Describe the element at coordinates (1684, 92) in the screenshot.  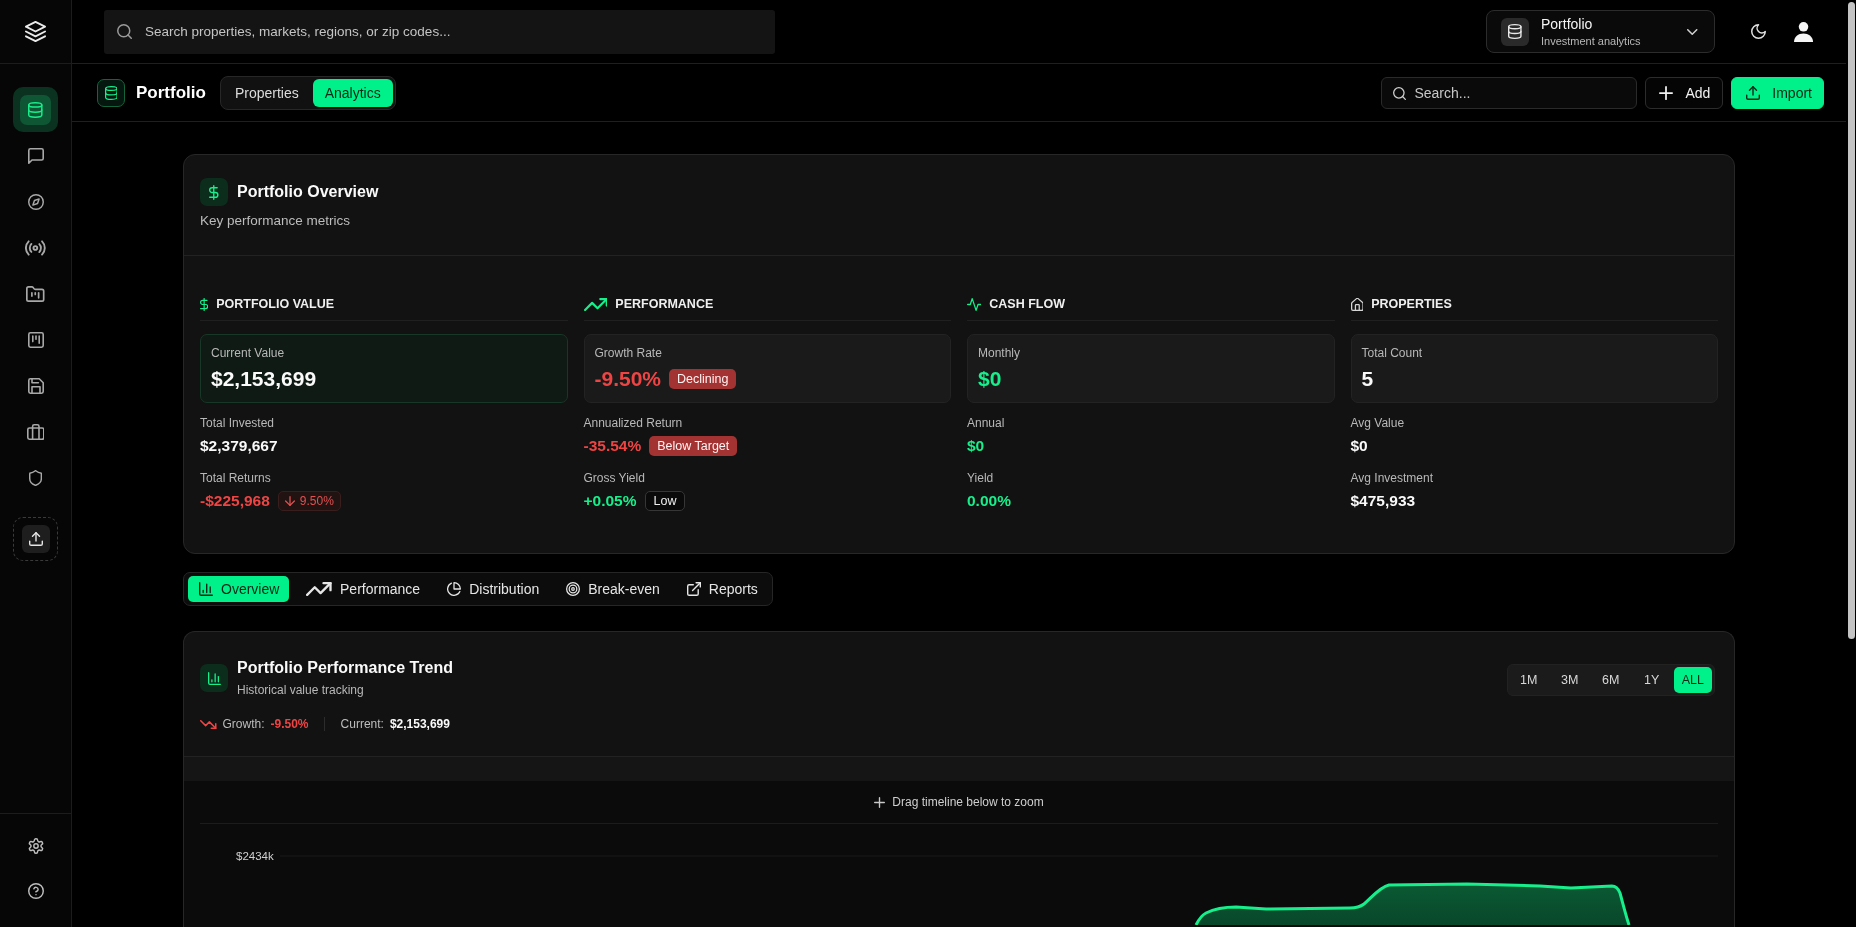
I see `add-button: Add` at that location.